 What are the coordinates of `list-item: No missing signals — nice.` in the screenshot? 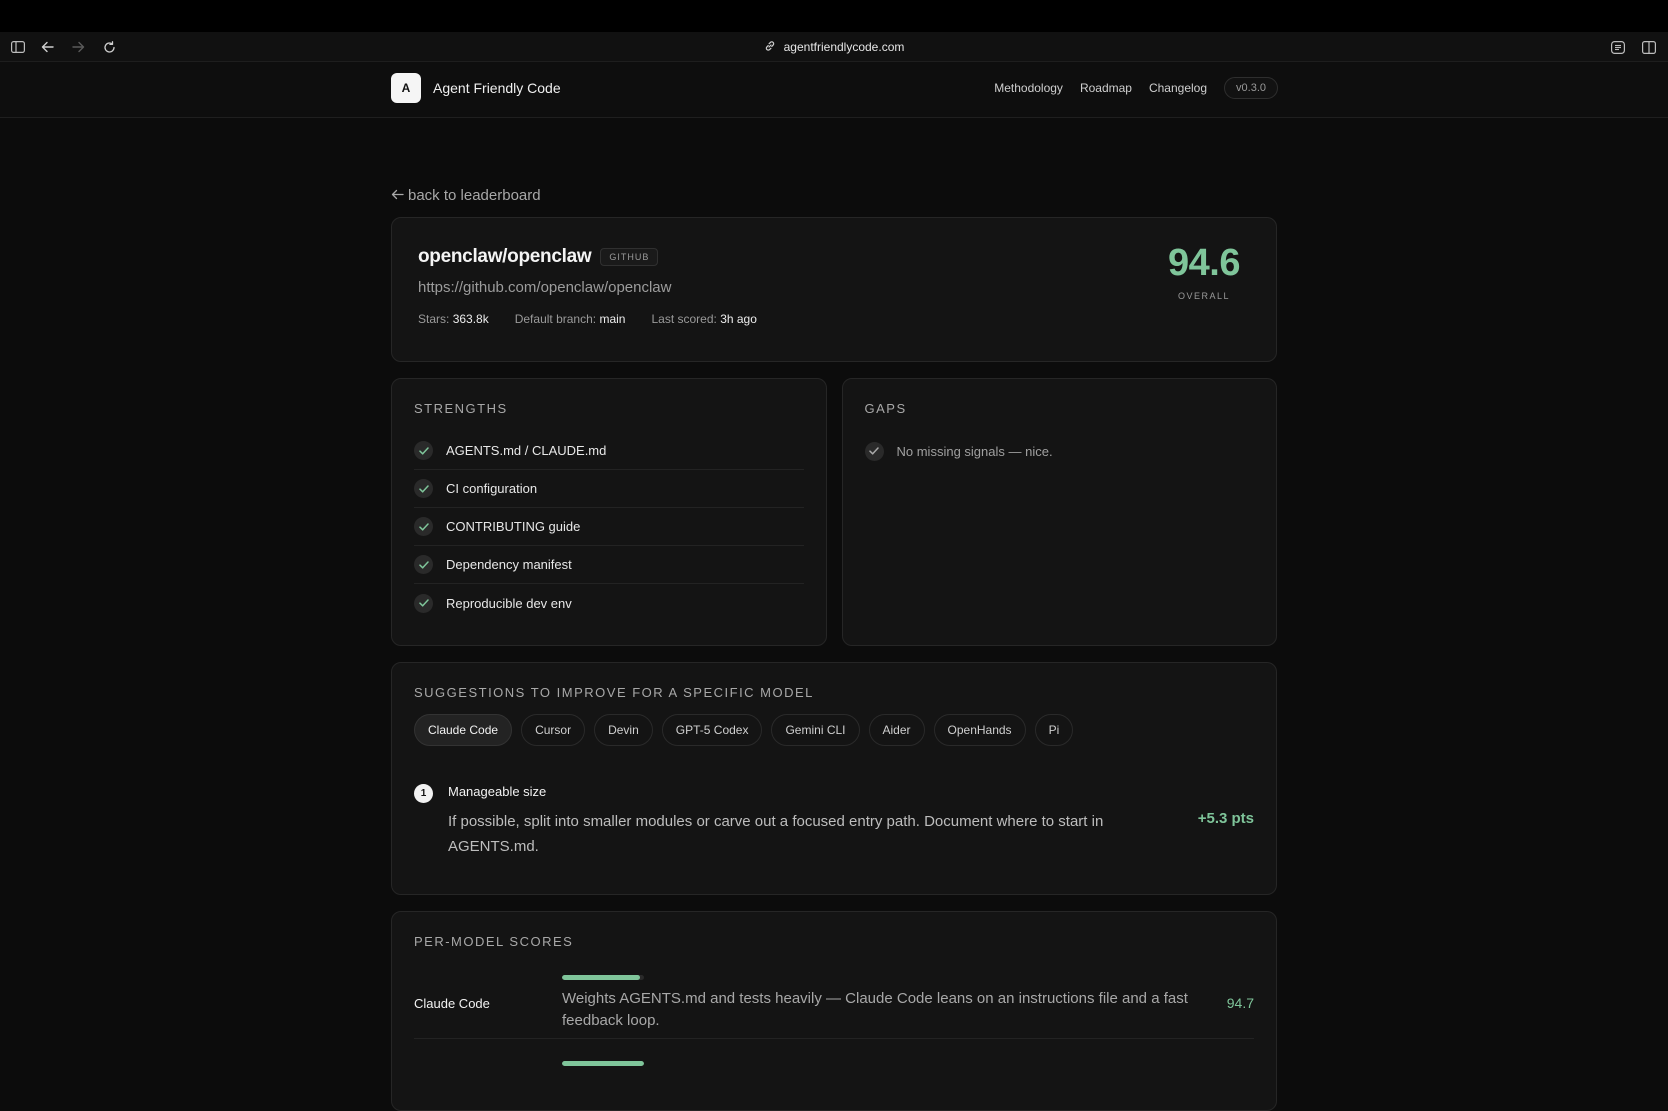 It's located at (1059, 451).